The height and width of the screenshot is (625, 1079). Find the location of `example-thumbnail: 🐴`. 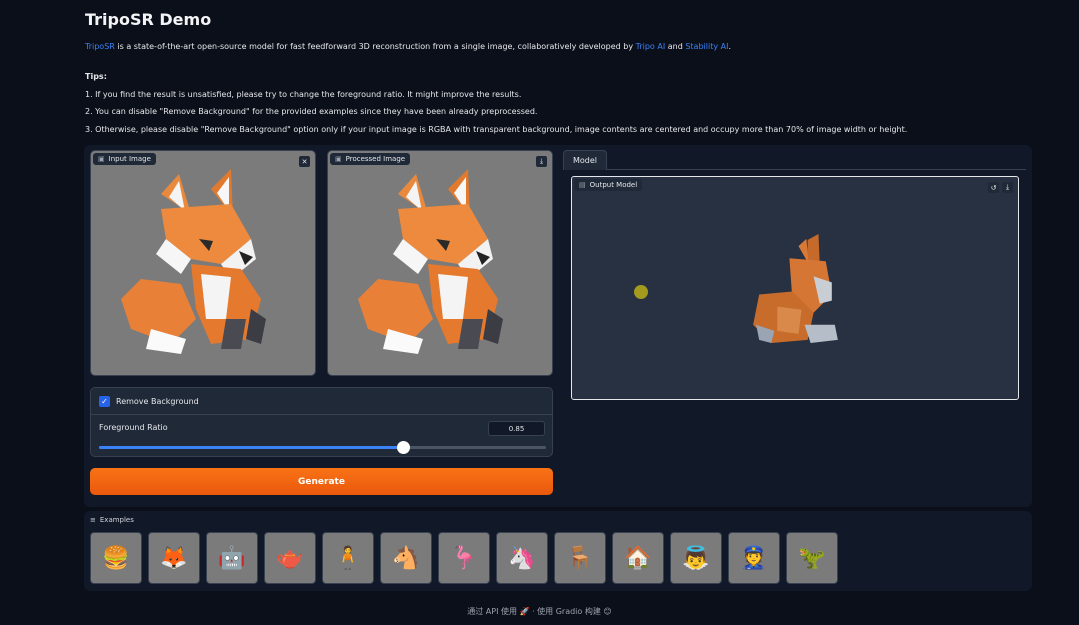

example-thumbnail: 🐴 is located at coordinates (406, 558).